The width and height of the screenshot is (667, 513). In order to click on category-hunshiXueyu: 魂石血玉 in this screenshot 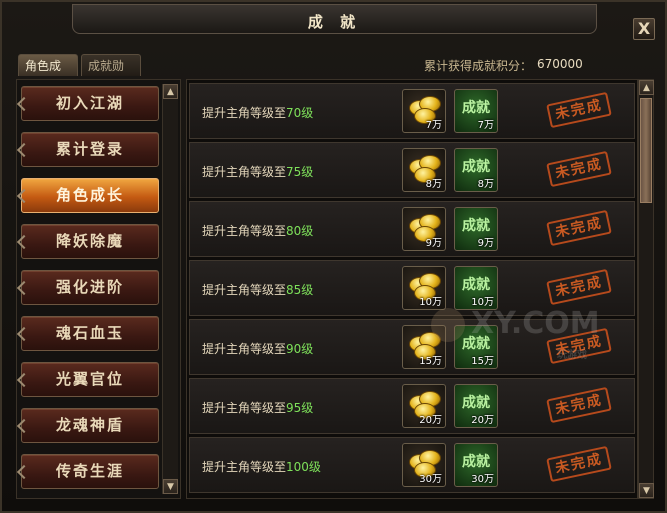, I will do `click(87, 333)`.